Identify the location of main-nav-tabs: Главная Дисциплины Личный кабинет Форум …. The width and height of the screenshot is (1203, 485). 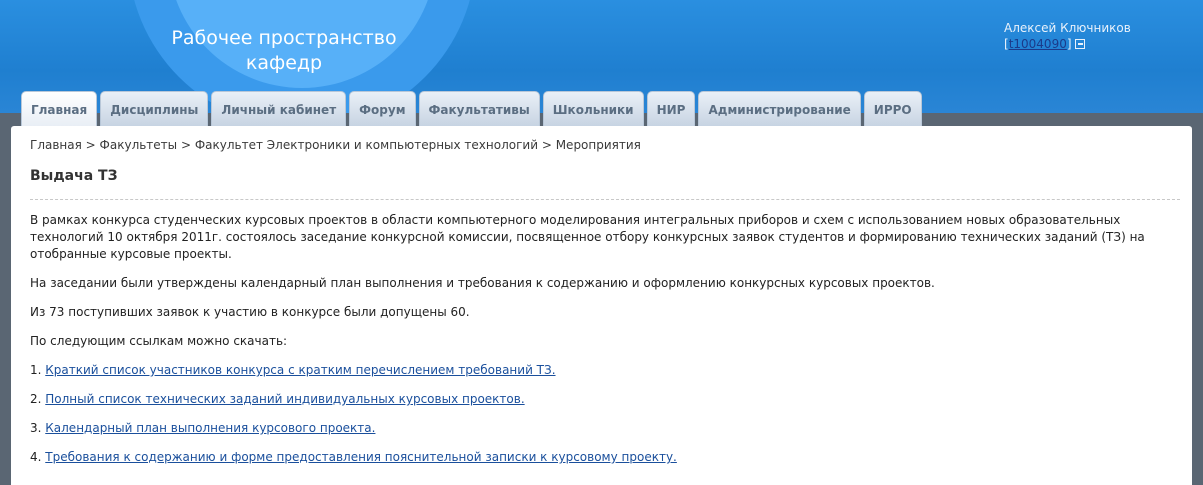
(471, 109).